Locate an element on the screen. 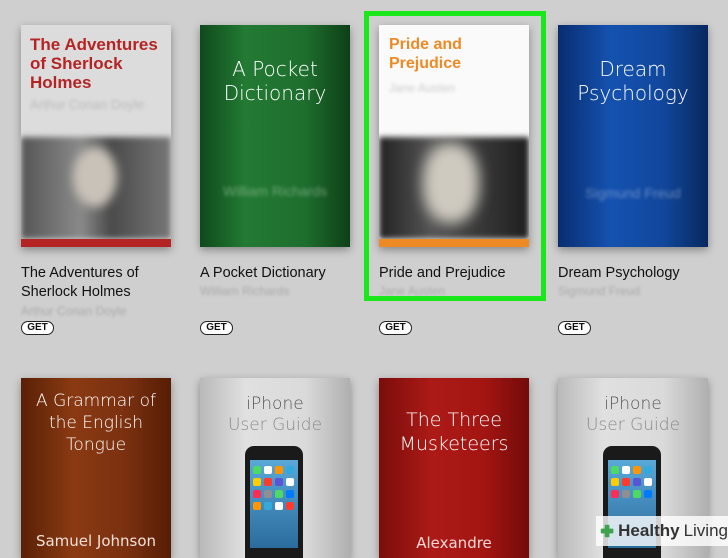  cover-author: William Richards is located at coordinates (275, 191).